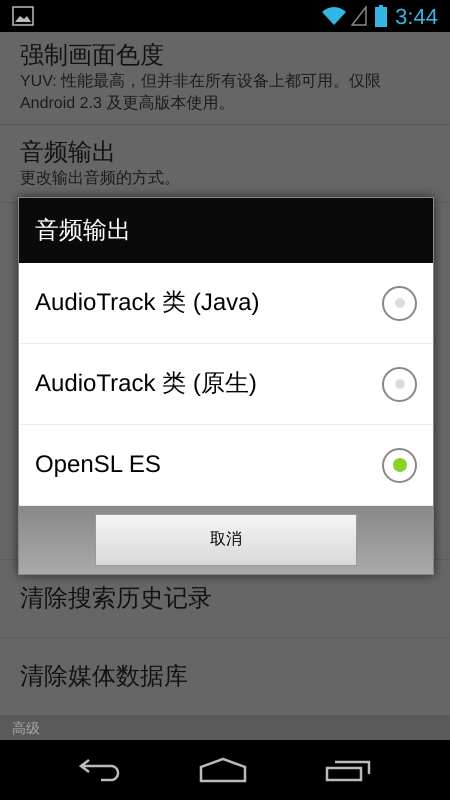 The width and height of the screenshot is (450, 800). What do you see at coordinates (23, 16) in the screenshot?
I see `image-notification-icon` at bounding box center [23, 16].